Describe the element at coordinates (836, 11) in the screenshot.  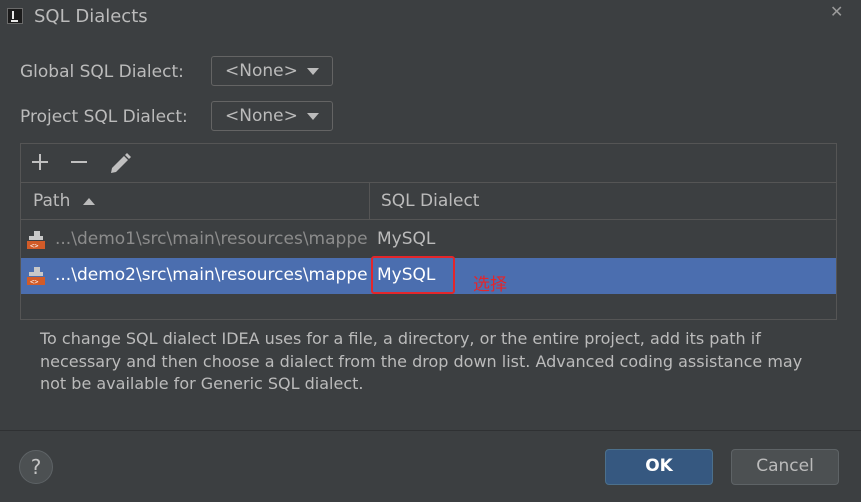
I see `close-icon: ✕` at that location.